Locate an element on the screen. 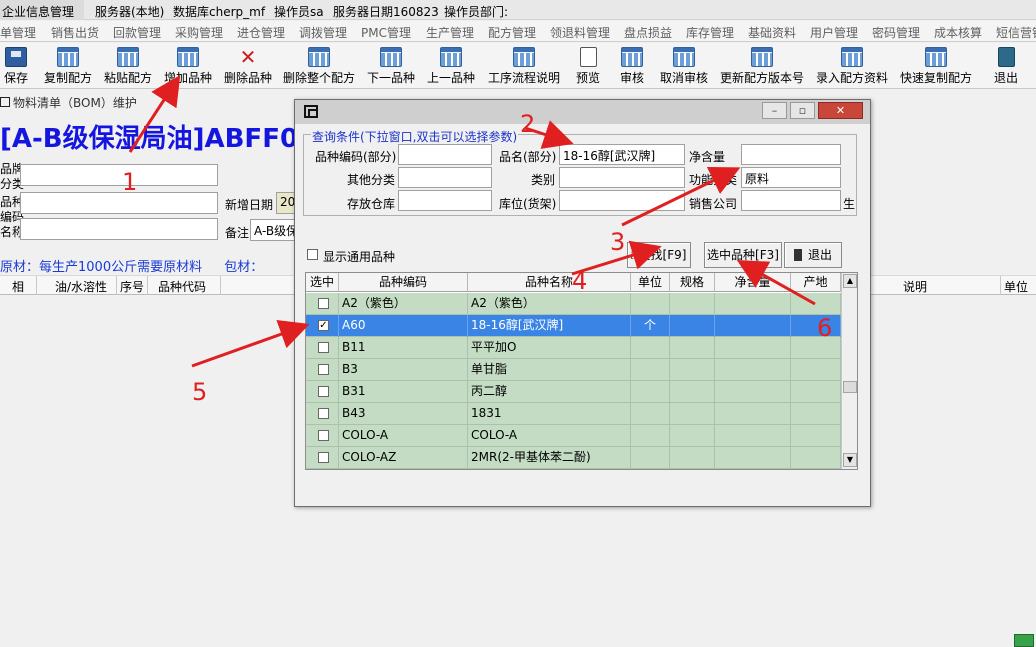 Image resolution: width=1036 pixels, height=647 pixels. annotation-5: 5 is located at coordinates (200, 392).